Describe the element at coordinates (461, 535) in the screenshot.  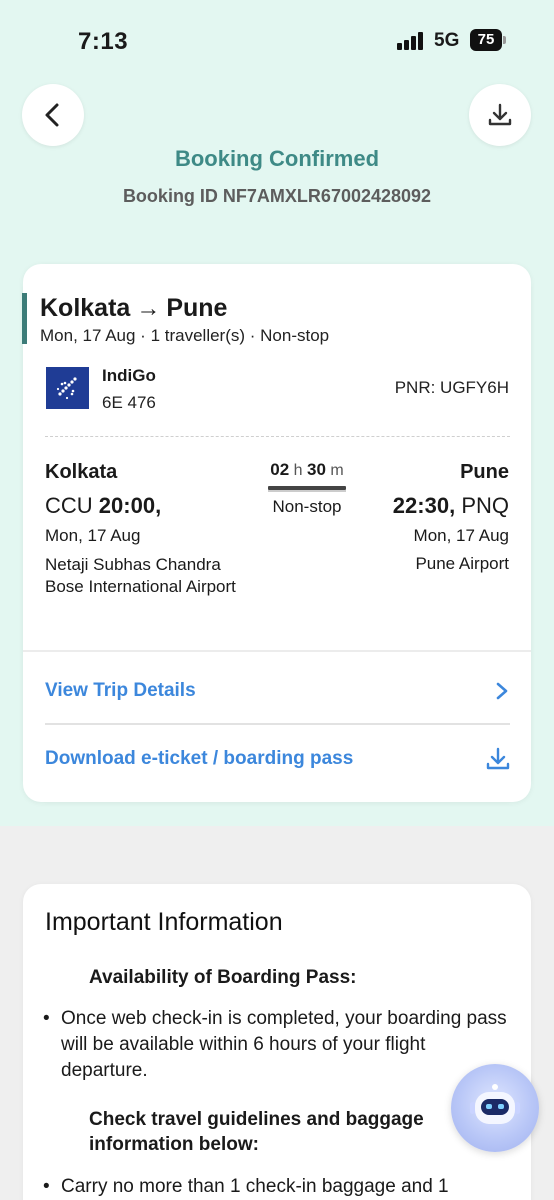
I see `arrival-date: Mon, 17 Aug` at that location.